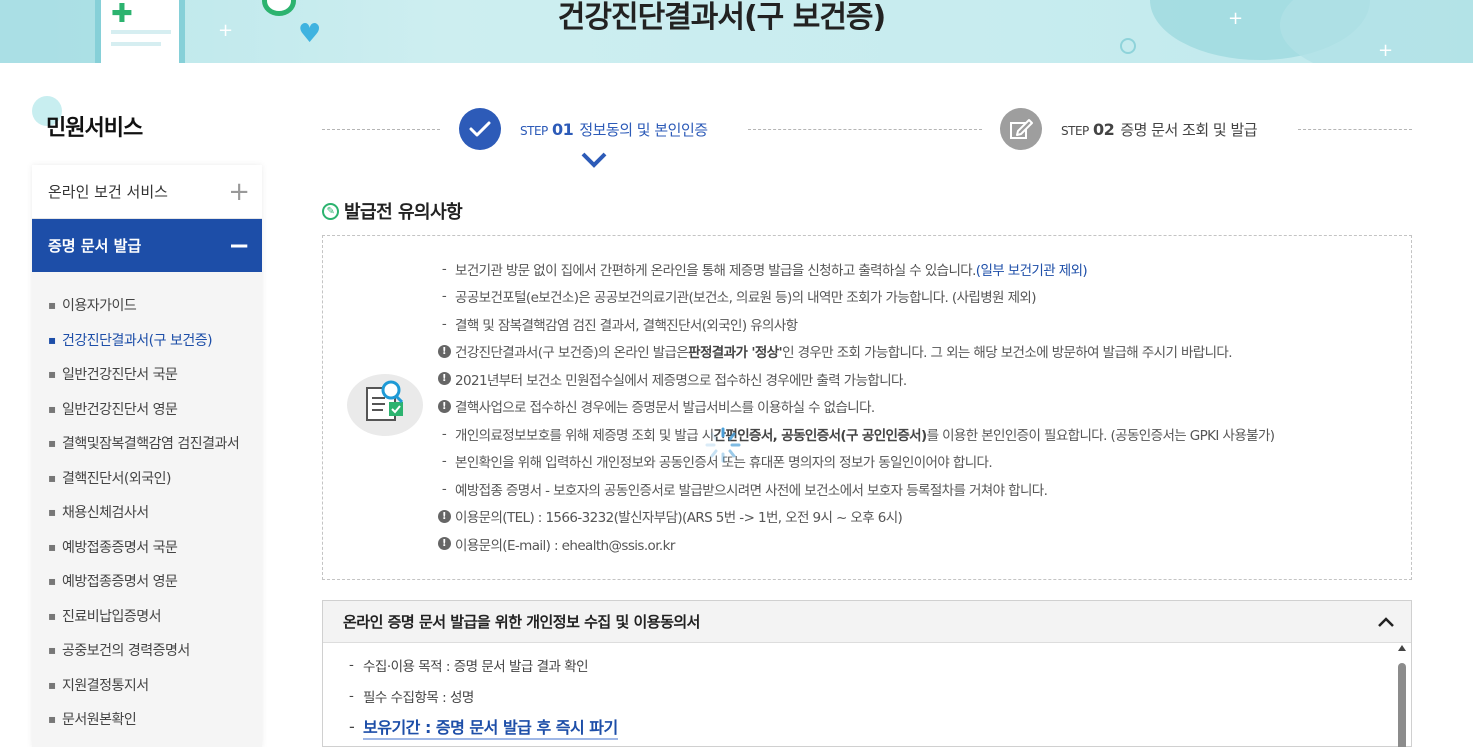 The image size is (1473, 747). What do you see at coordinates (1386, 622) in the screenshot?
I see `chevron-up-icon` at bounding box center [1386, 622].